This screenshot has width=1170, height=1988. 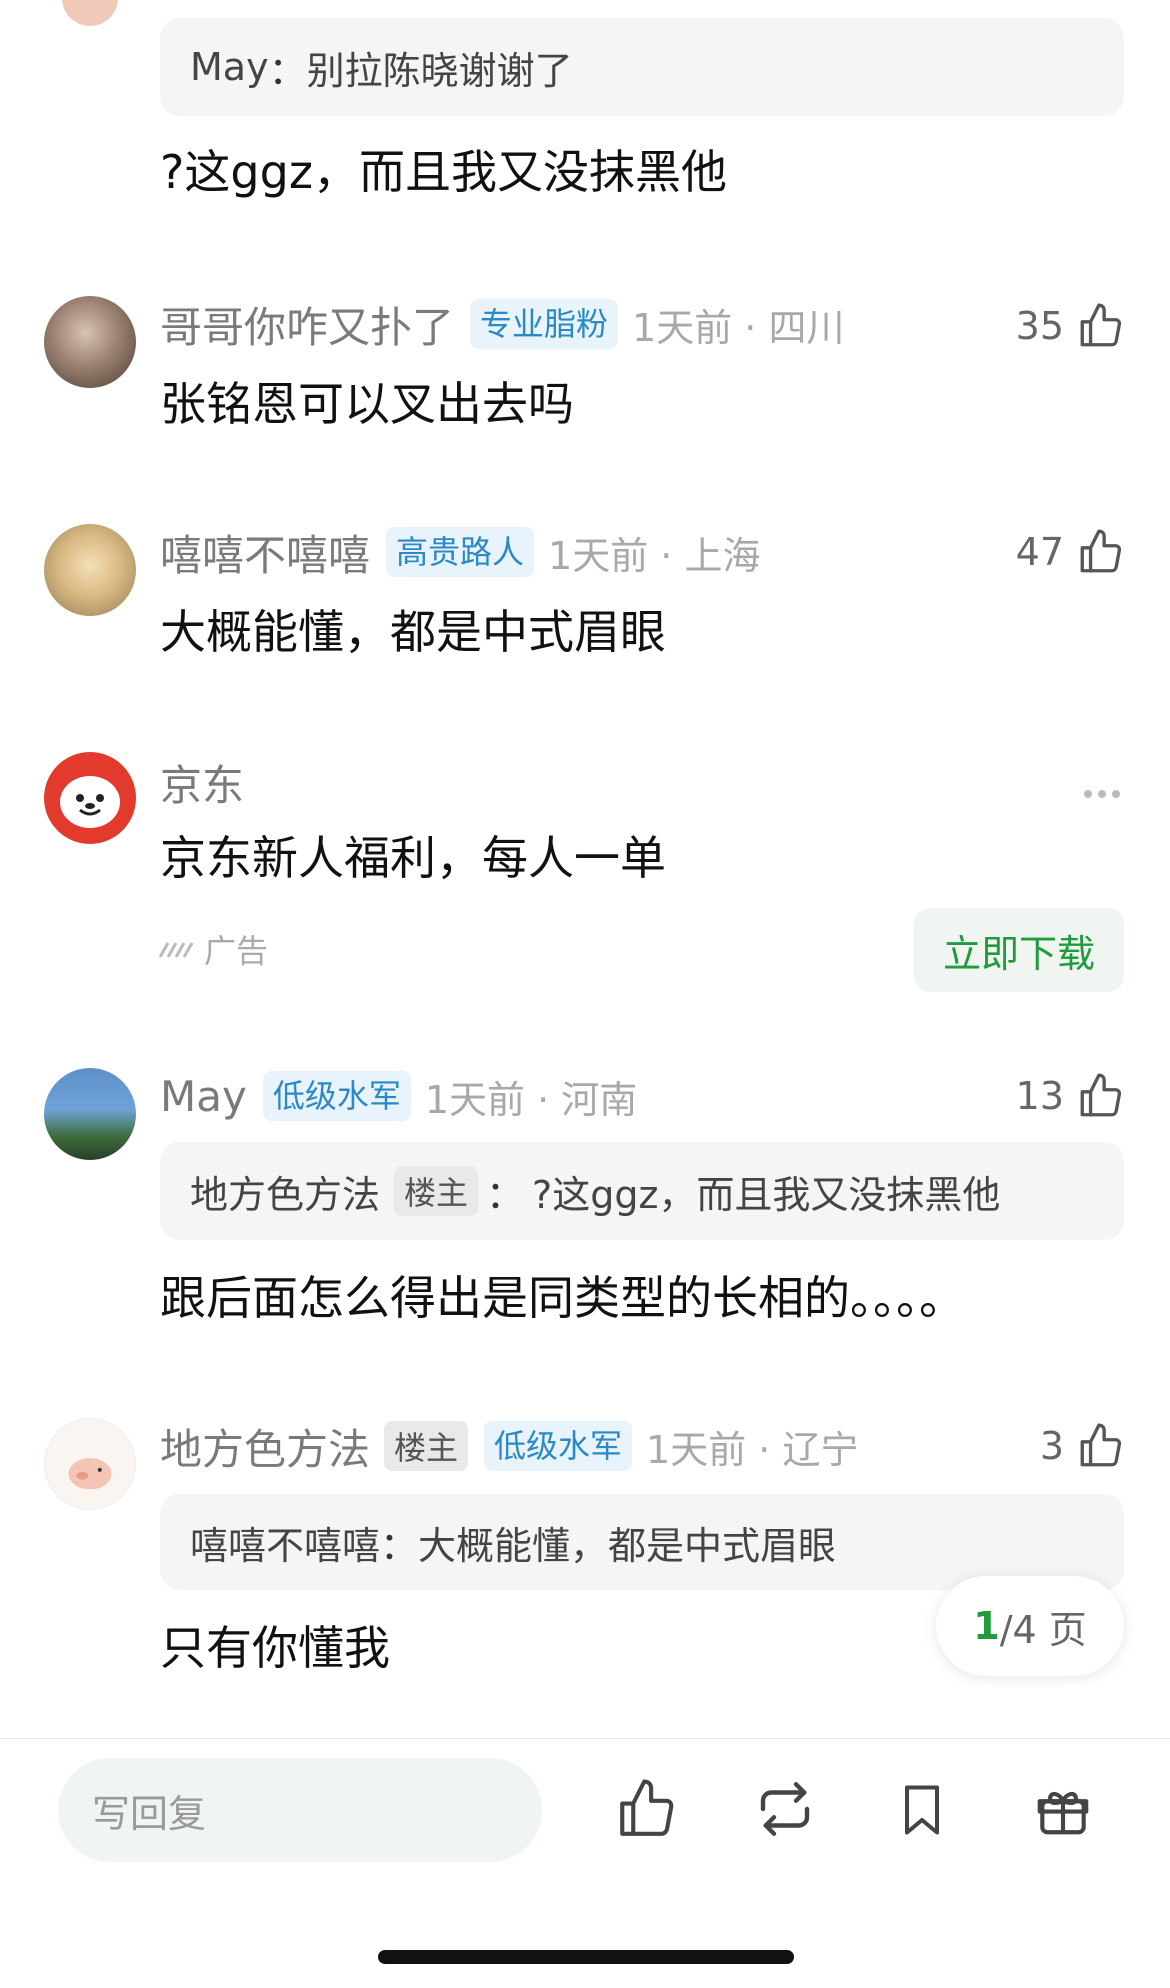 I want to click on download-button: 立即下载, so click(x=1019, y=950).